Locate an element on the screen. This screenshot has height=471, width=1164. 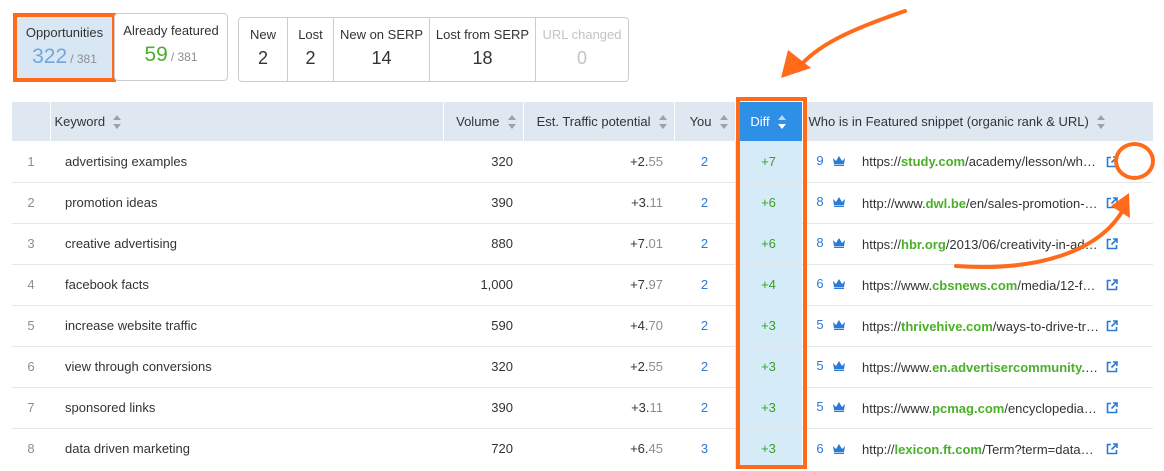
column-header-volume: Volume is located at coordinates (483, 121).